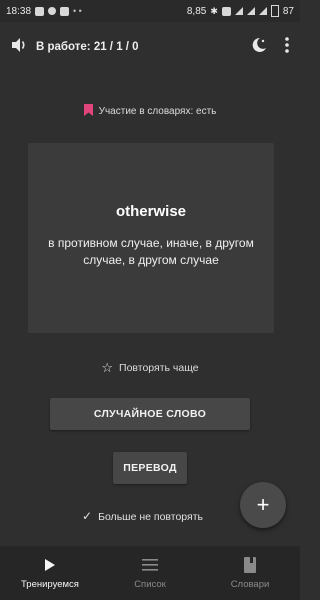 The image size is (320, 600). I want to click on signal-icon, so click(250, 11).